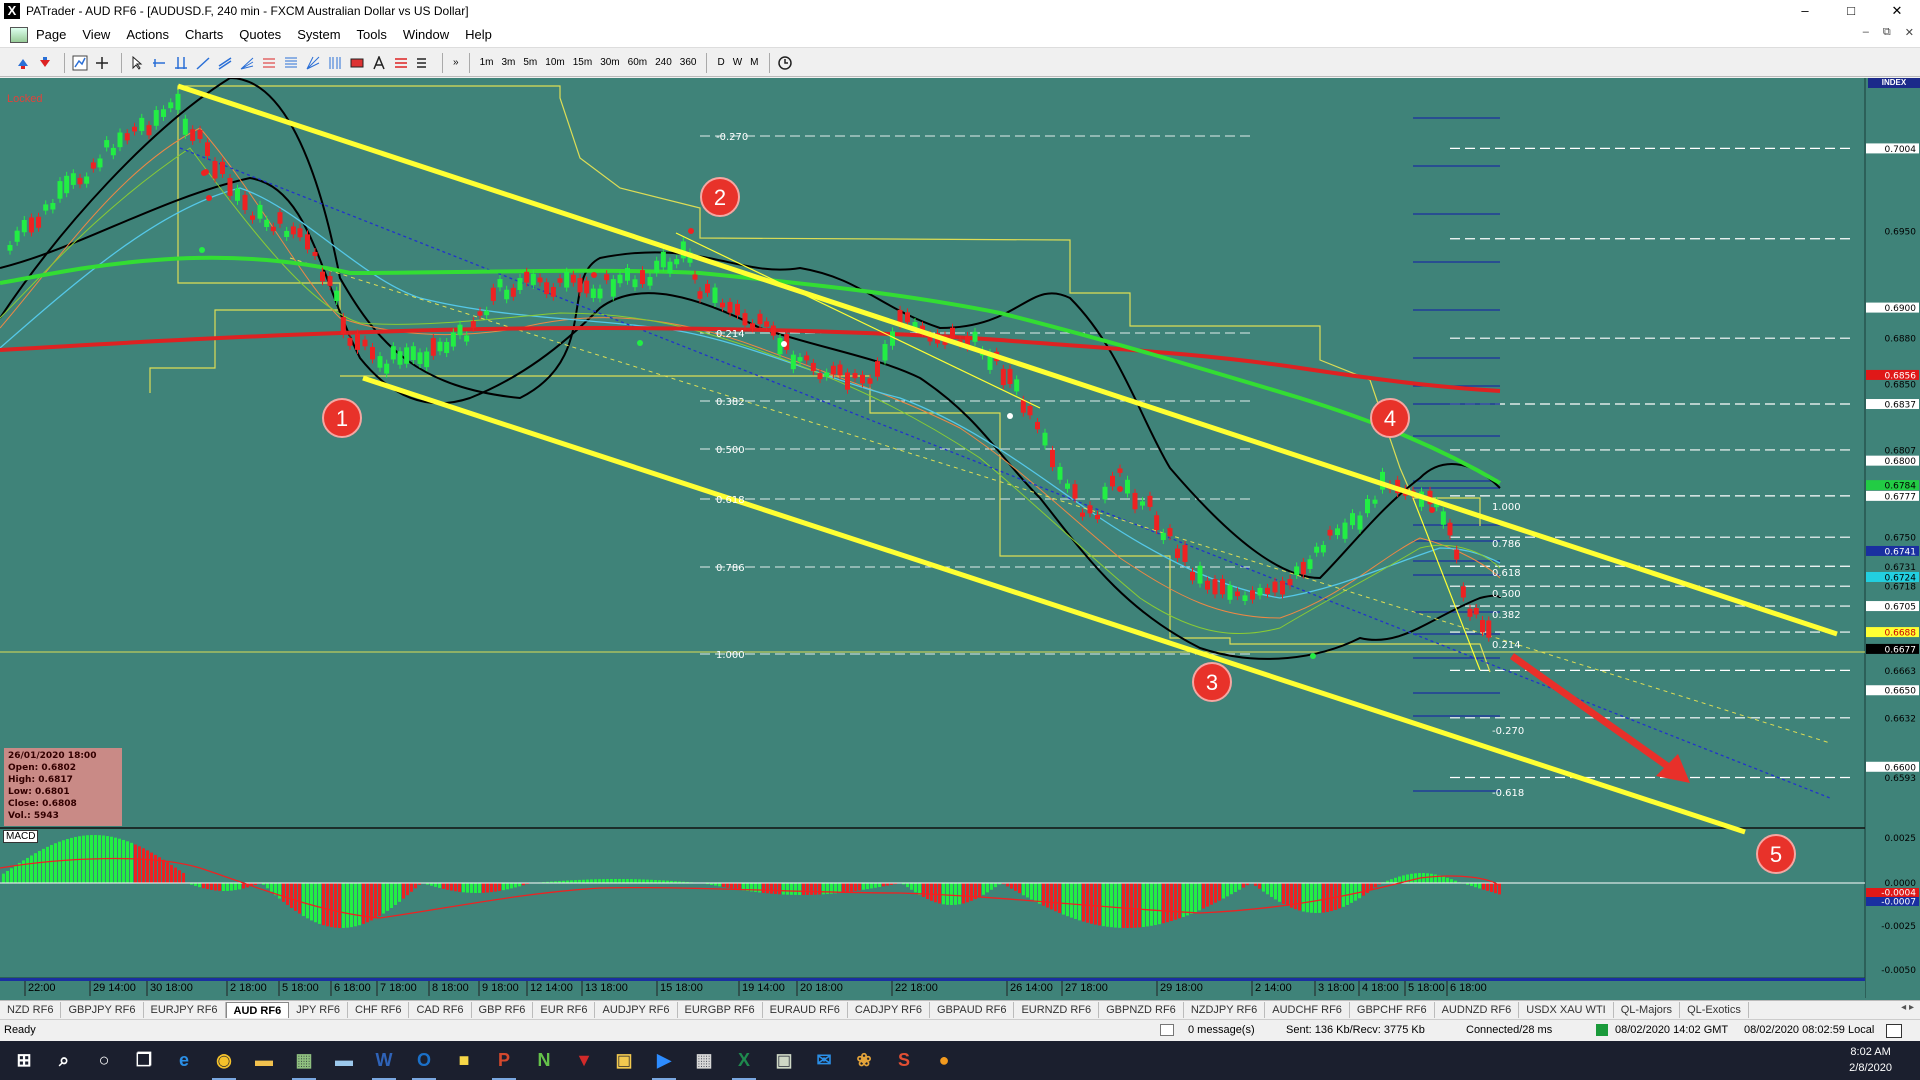 The height and width of the screenshot is (1080, 1920). Describe the element at coordinates (379, 1009) in the screenshot. I see `sheet-tab: CHF RF6` at that location.